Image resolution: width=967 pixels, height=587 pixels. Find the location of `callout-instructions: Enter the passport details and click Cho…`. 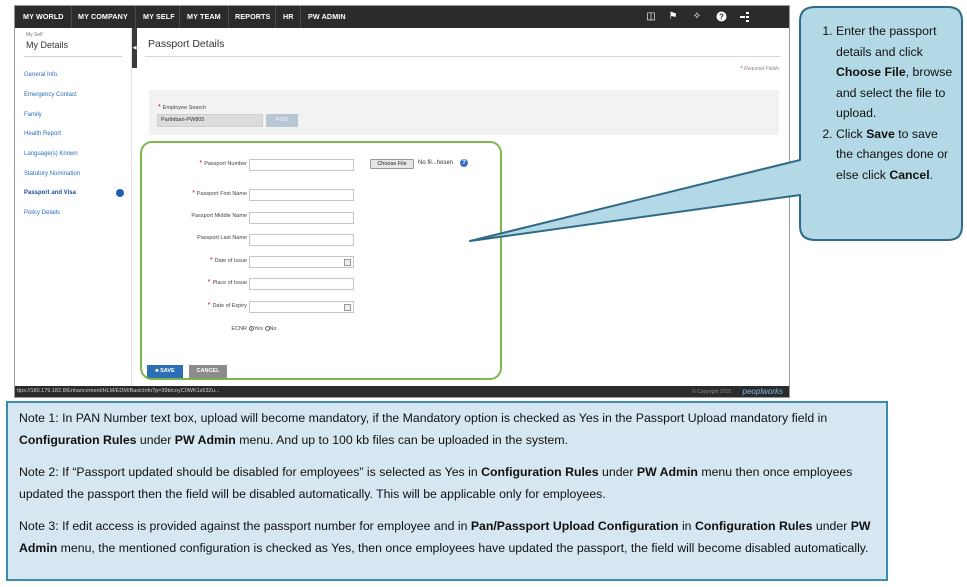

callout-instructions: Enter the passport details and click Cho… is located at coordinates (882, 103).